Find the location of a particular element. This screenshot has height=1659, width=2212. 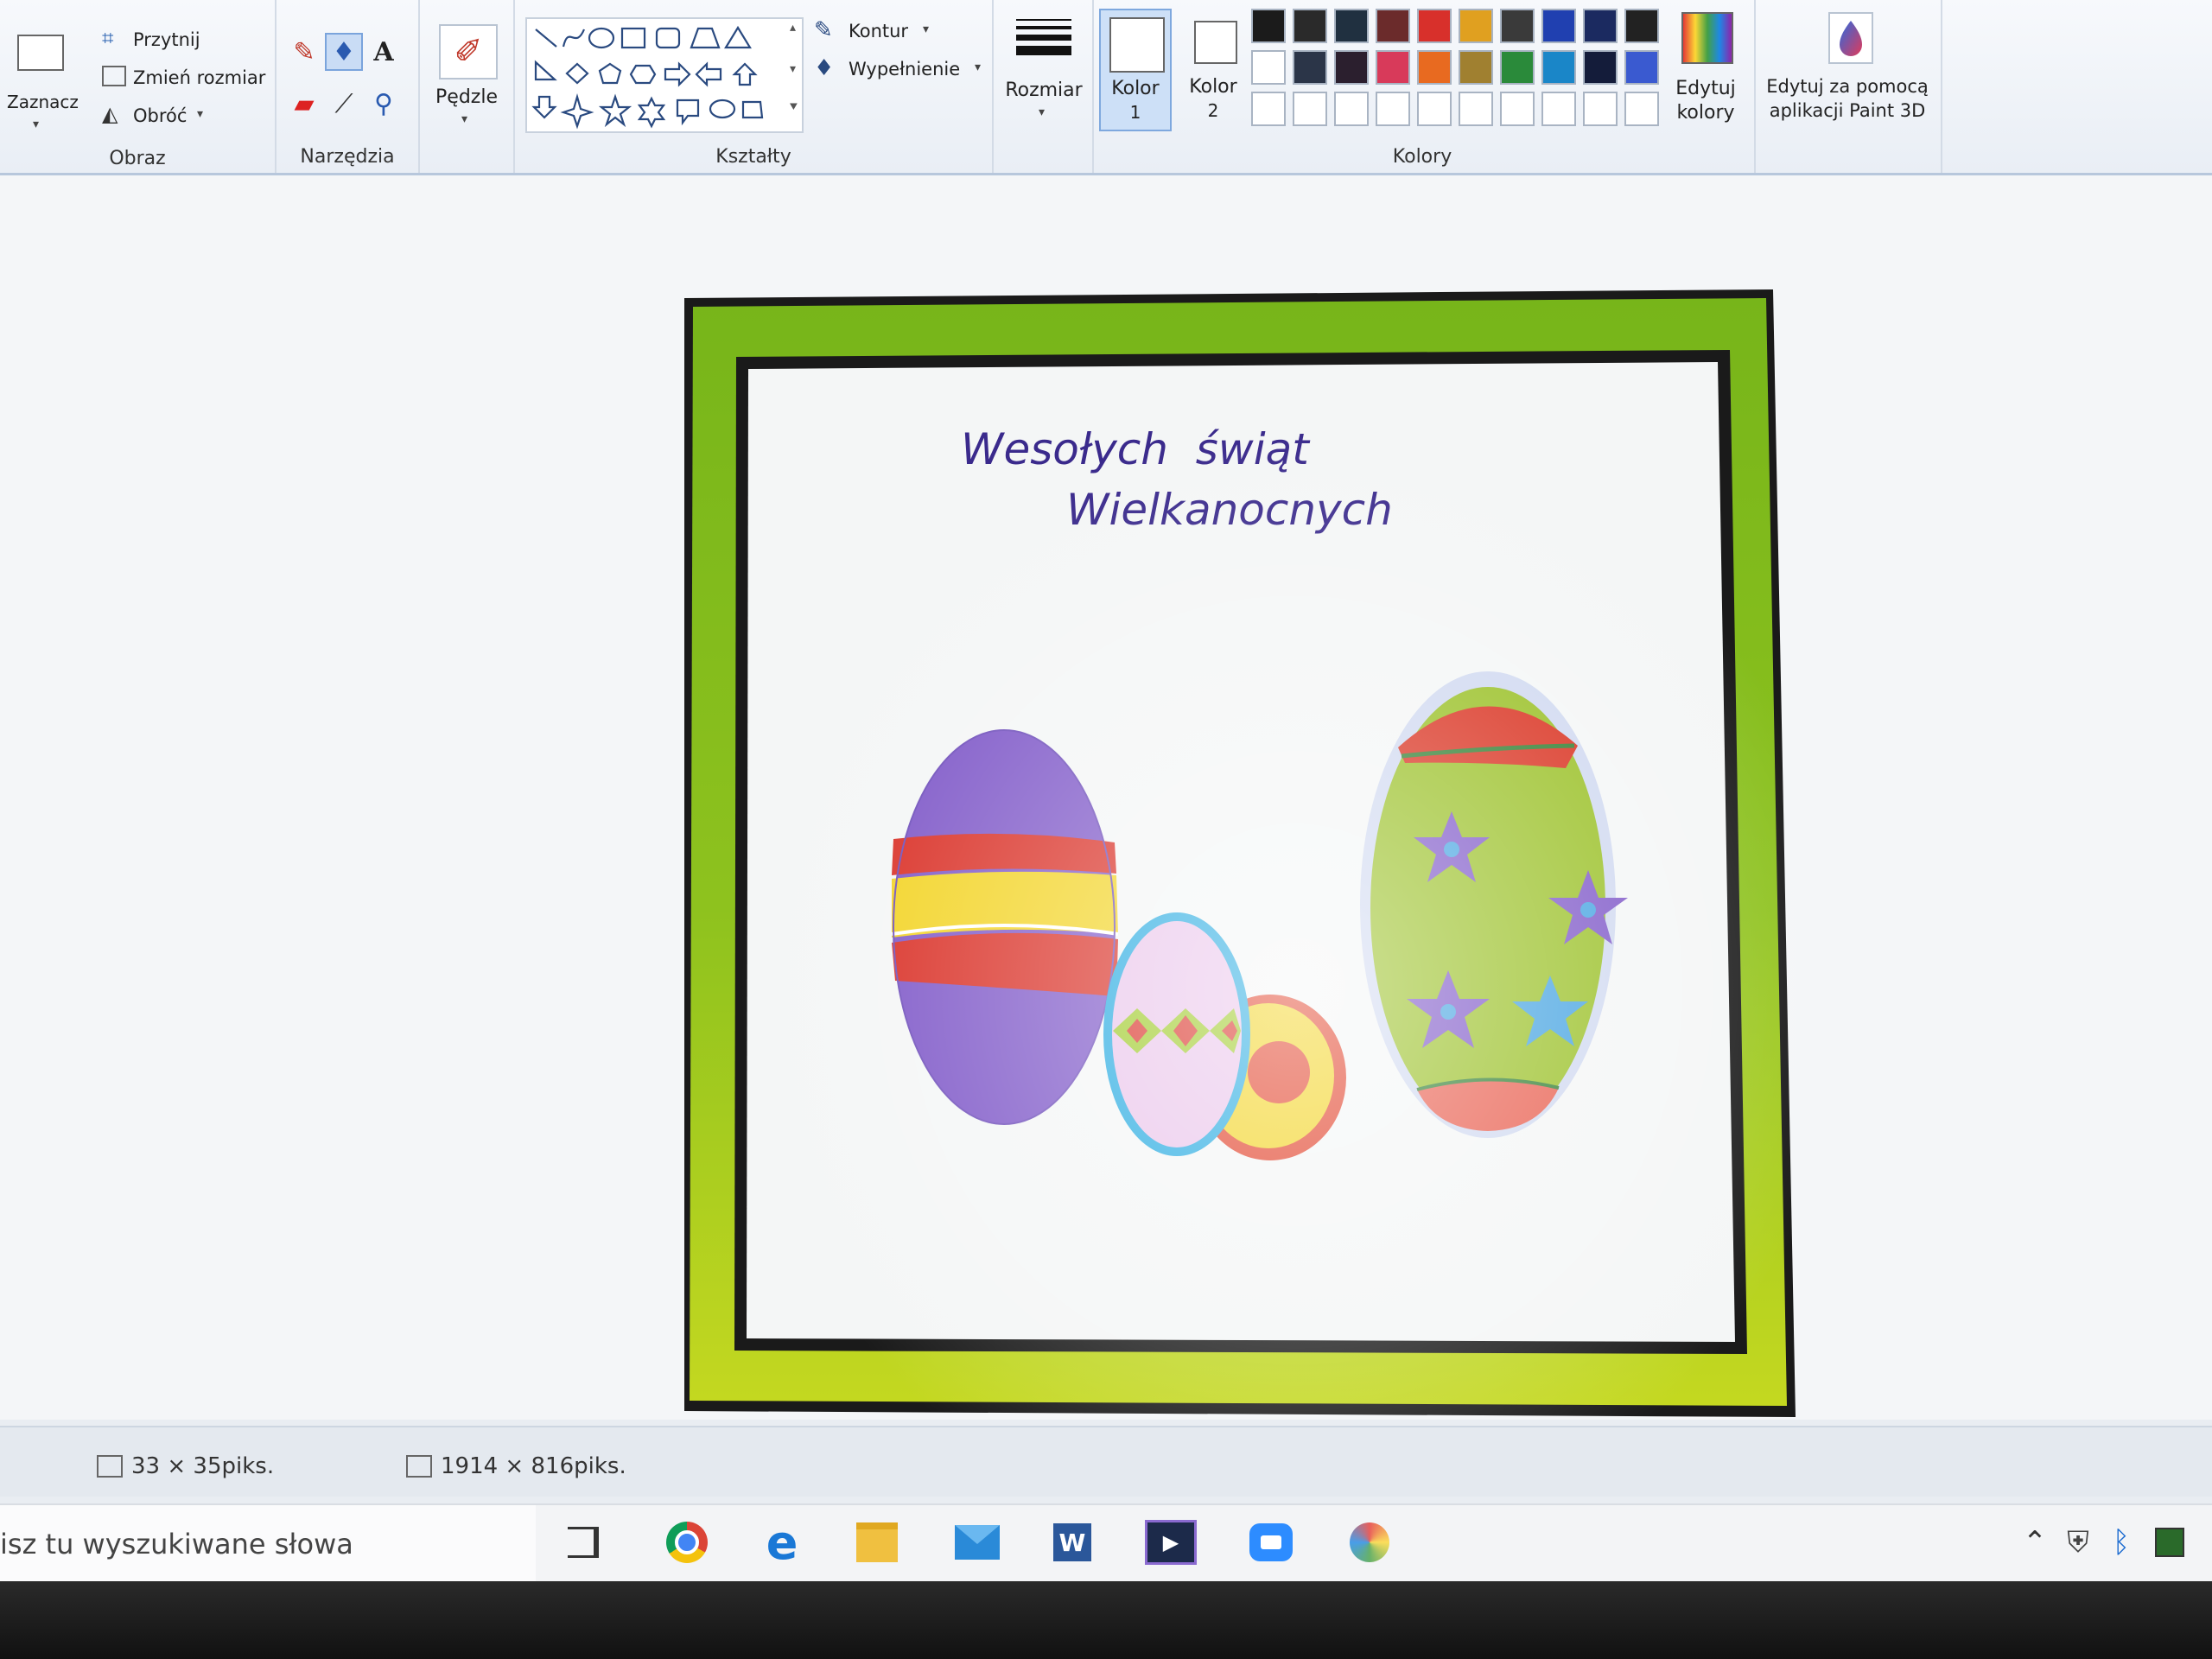

crop-icon: ⌗ is located at coordinates (108, 38).